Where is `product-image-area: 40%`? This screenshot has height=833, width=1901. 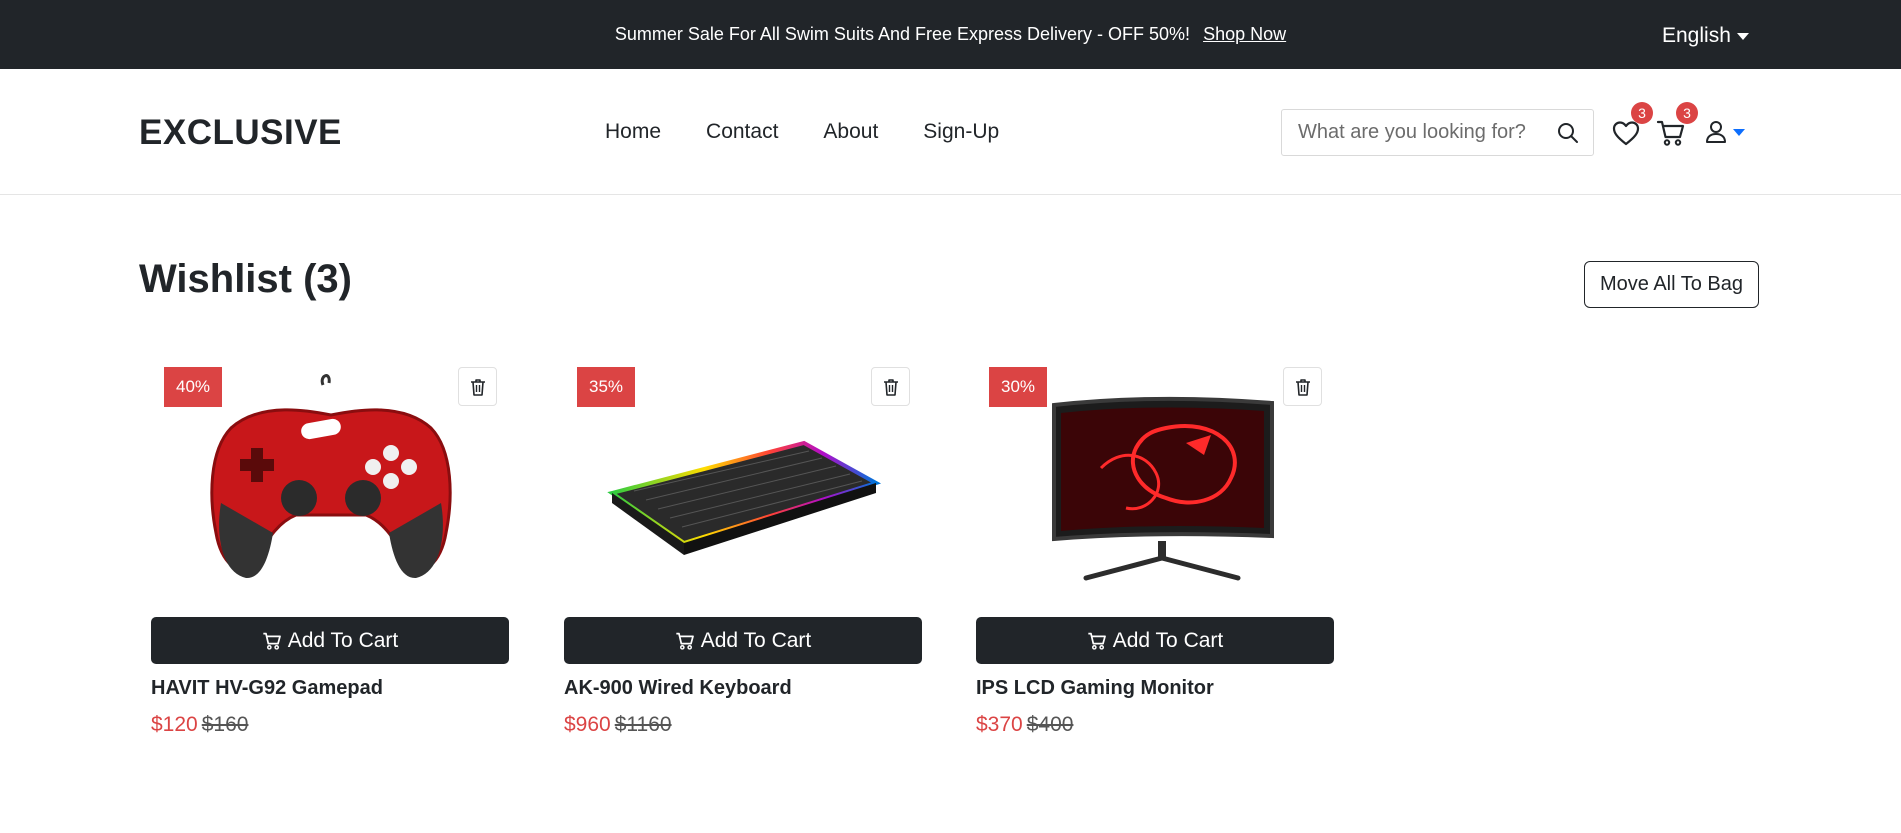 product-image-area: 40% is located at coordinates (330, 483).